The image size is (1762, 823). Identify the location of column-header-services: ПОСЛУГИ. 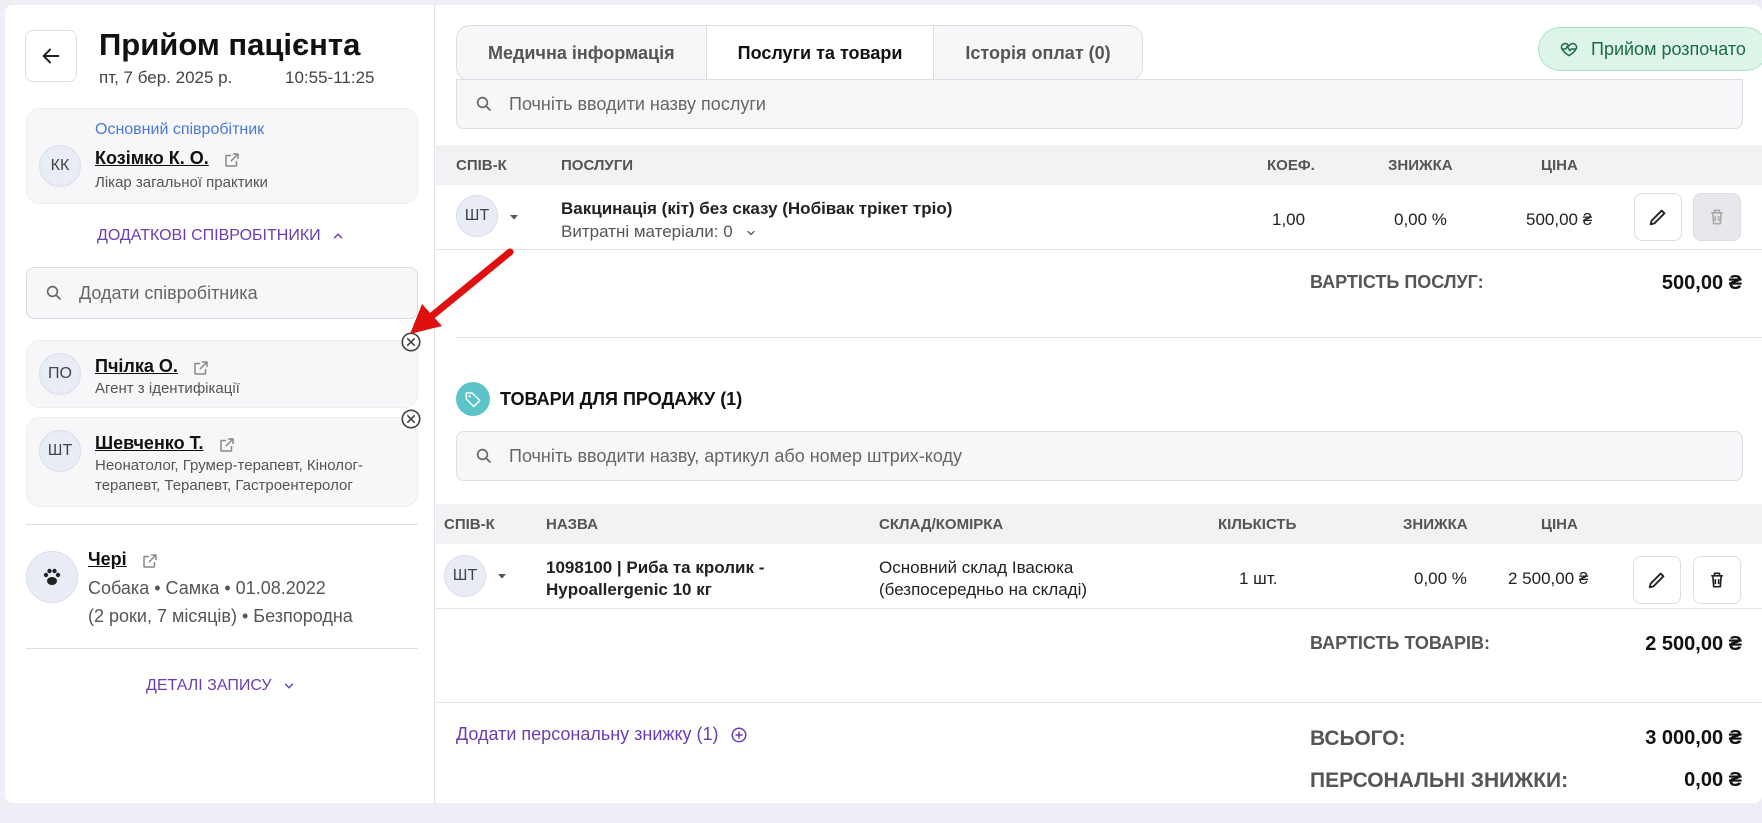
(597, 165).